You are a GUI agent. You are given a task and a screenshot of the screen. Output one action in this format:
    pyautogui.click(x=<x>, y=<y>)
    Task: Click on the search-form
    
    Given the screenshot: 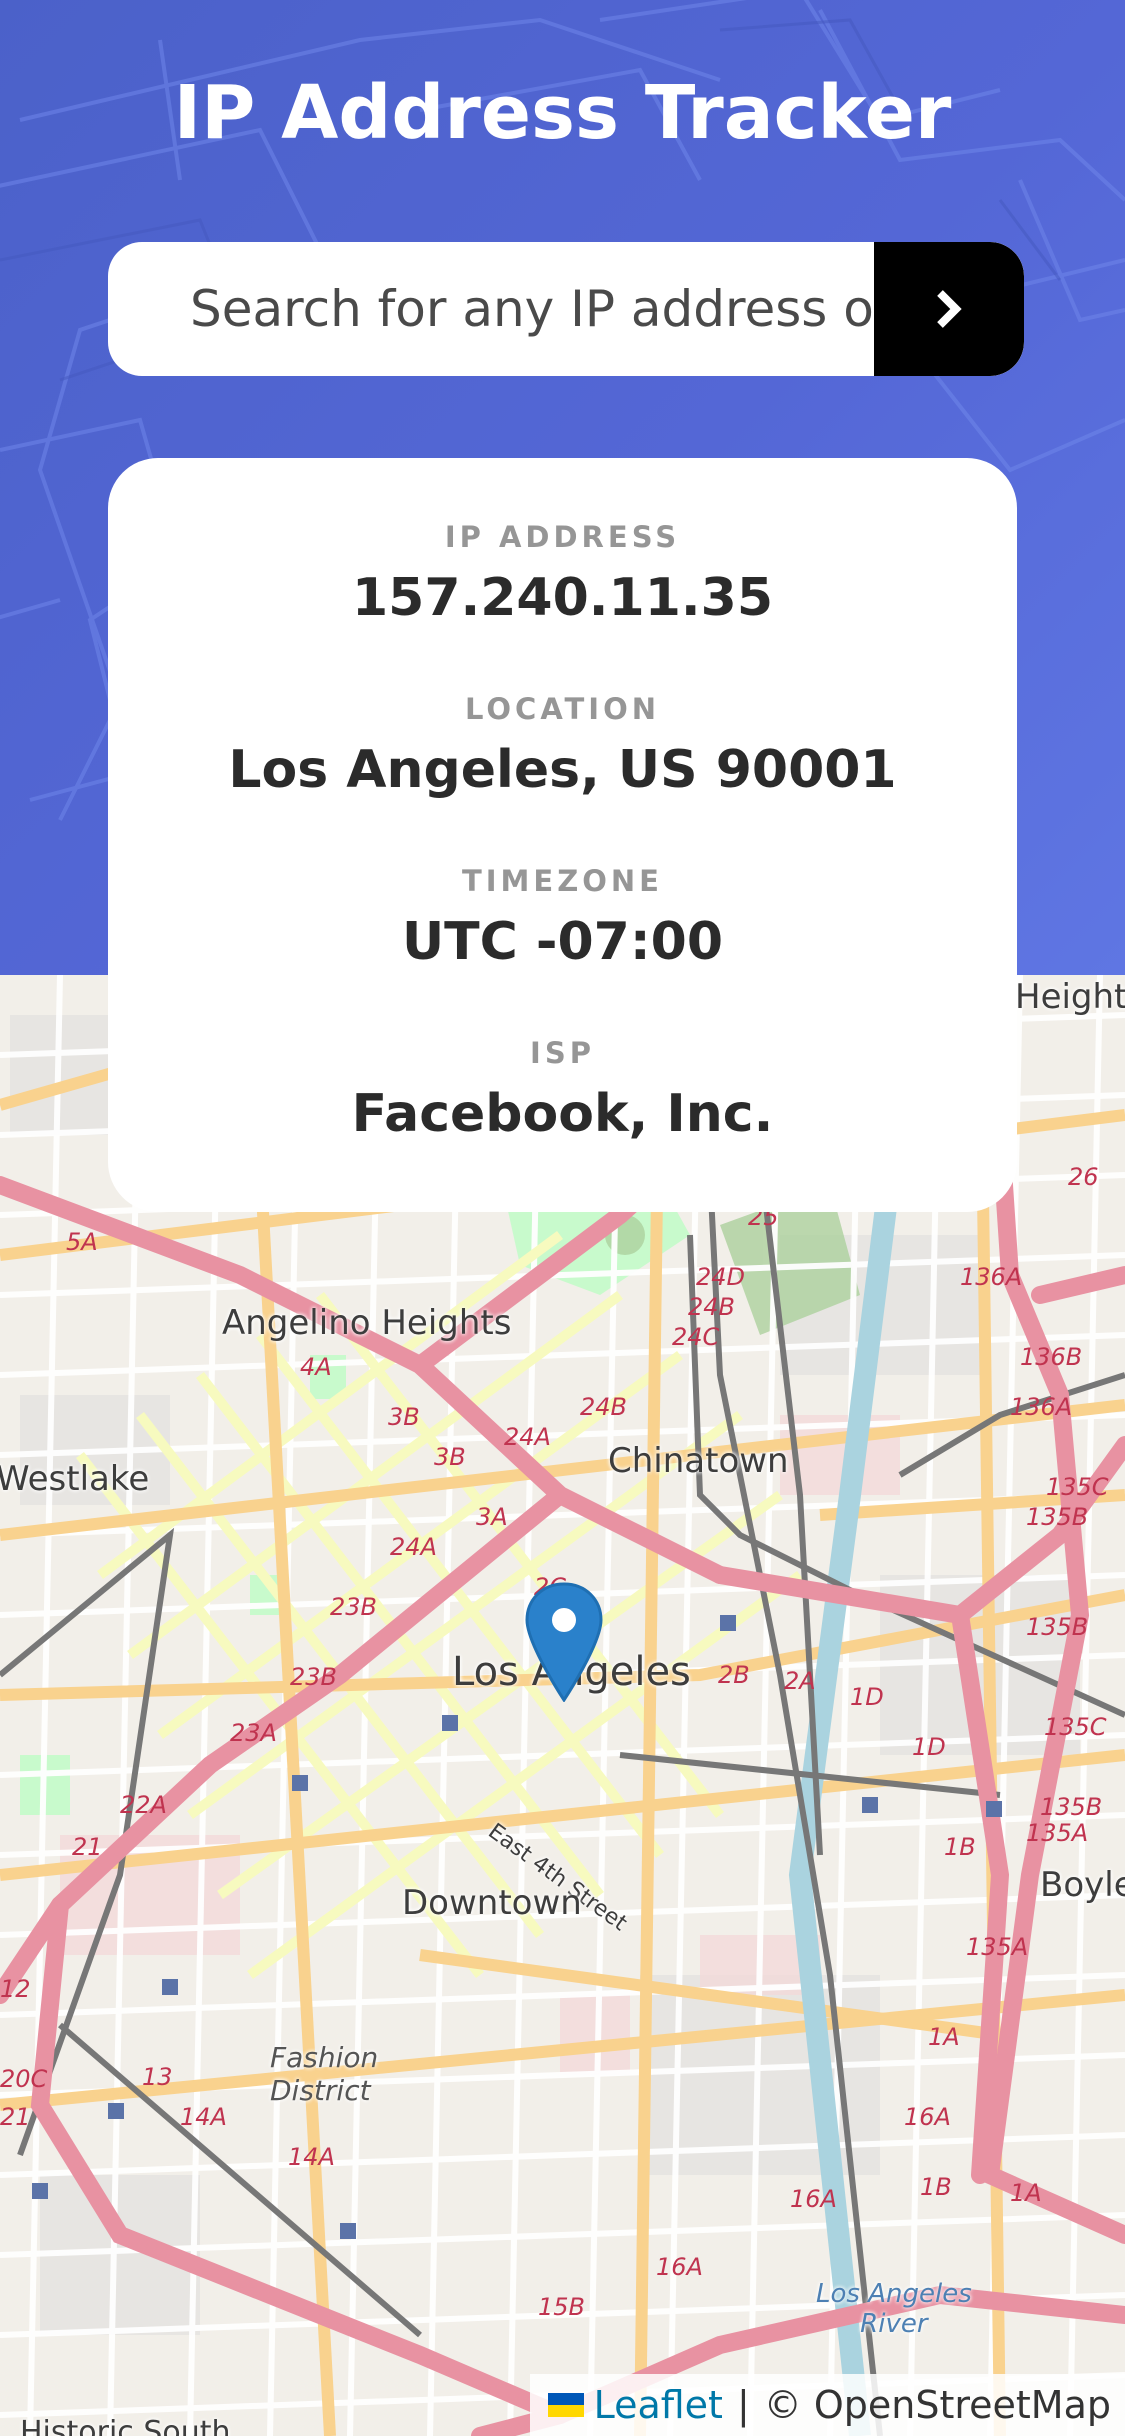 What is the action you would take?
    pyautogui.click(x=566, y=309)
    